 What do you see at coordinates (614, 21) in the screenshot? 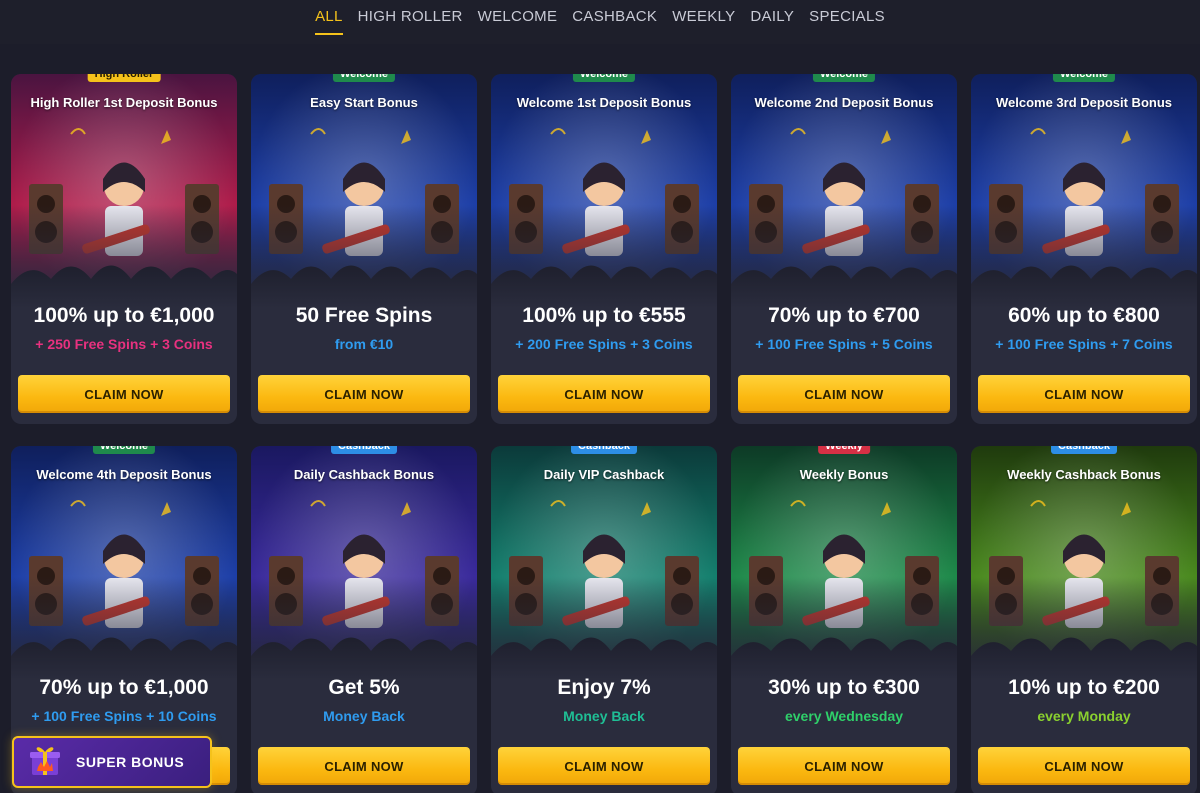
I see `tab-cashback: CASHBACK` at bounding box center [614, 21].